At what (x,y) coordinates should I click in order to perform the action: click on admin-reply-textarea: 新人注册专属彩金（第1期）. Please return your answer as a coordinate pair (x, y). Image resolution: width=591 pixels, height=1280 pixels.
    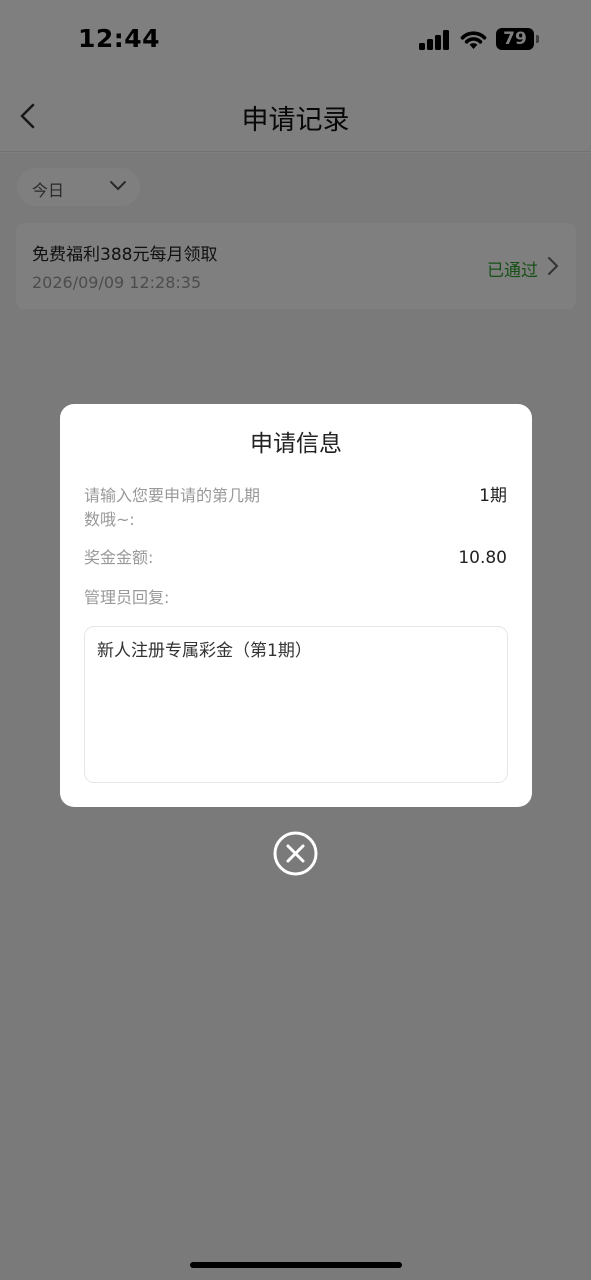
    Looking at the image, I should click on (296, 704).